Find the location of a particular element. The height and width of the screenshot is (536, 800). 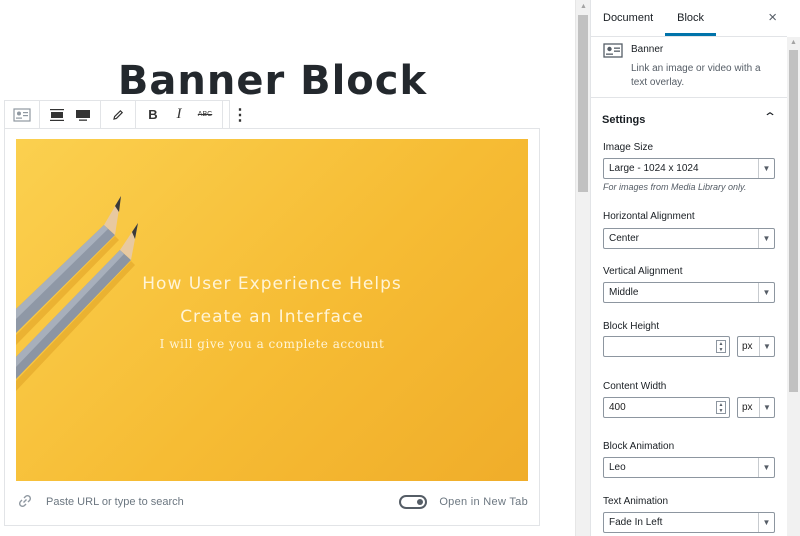

chevron-up-icon: ⌃ is located at coordinates (770, 117).